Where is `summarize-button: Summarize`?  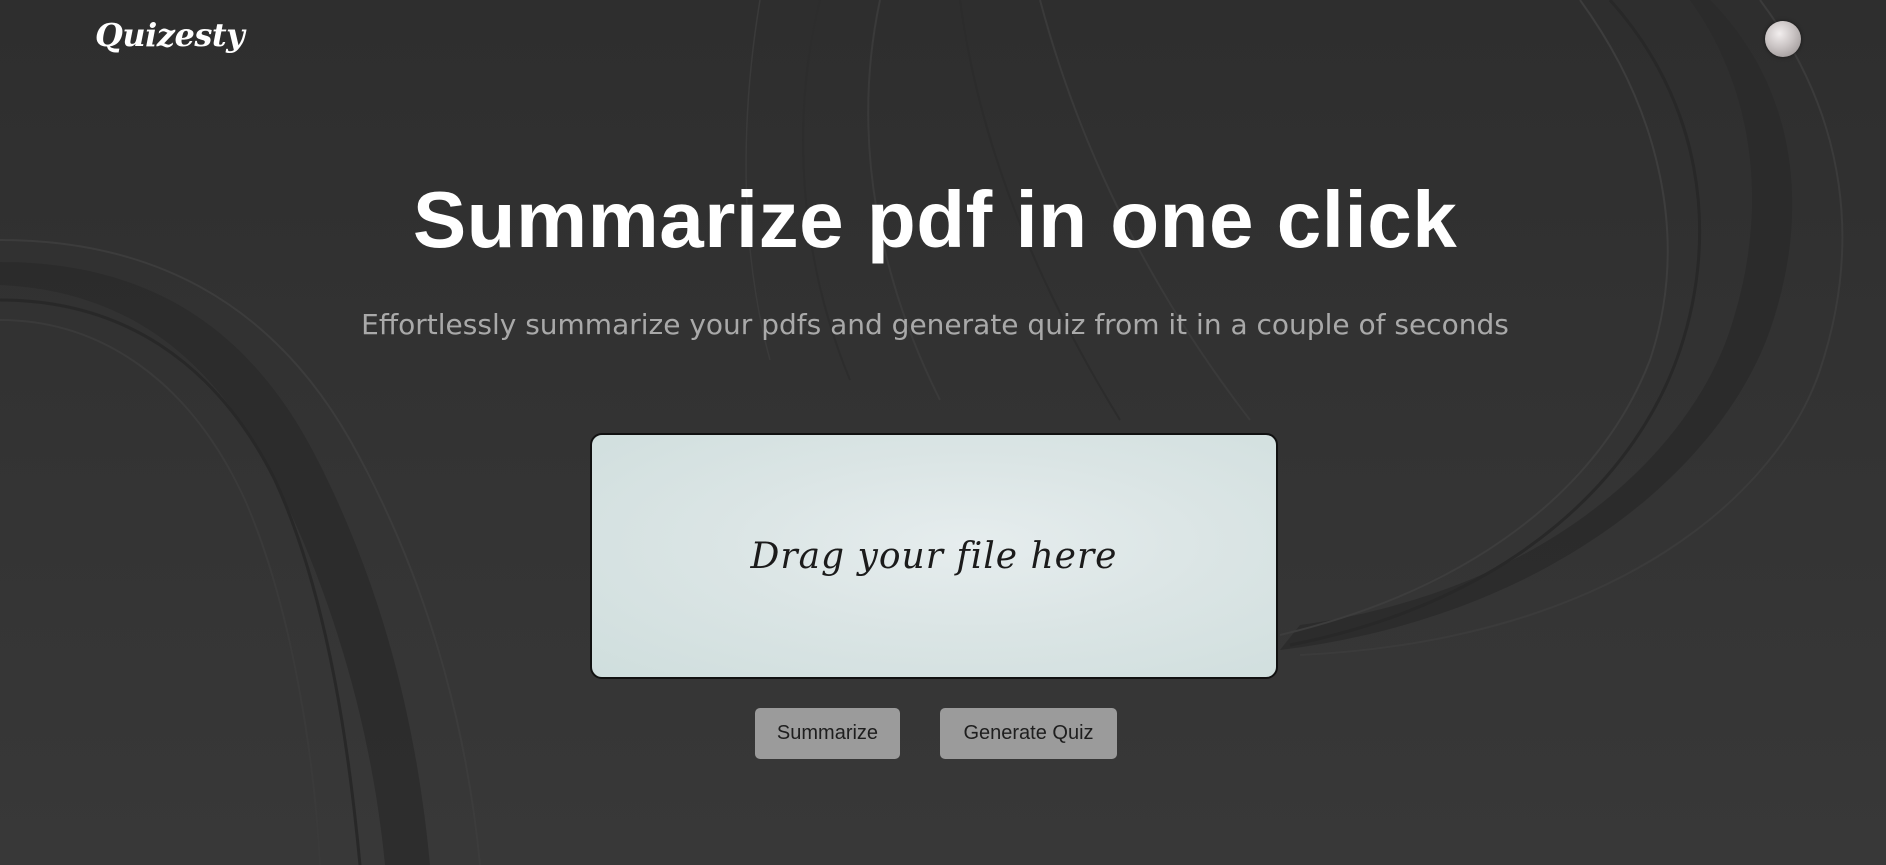 summarize-button: Summarize is located at coordinates (827, 733).